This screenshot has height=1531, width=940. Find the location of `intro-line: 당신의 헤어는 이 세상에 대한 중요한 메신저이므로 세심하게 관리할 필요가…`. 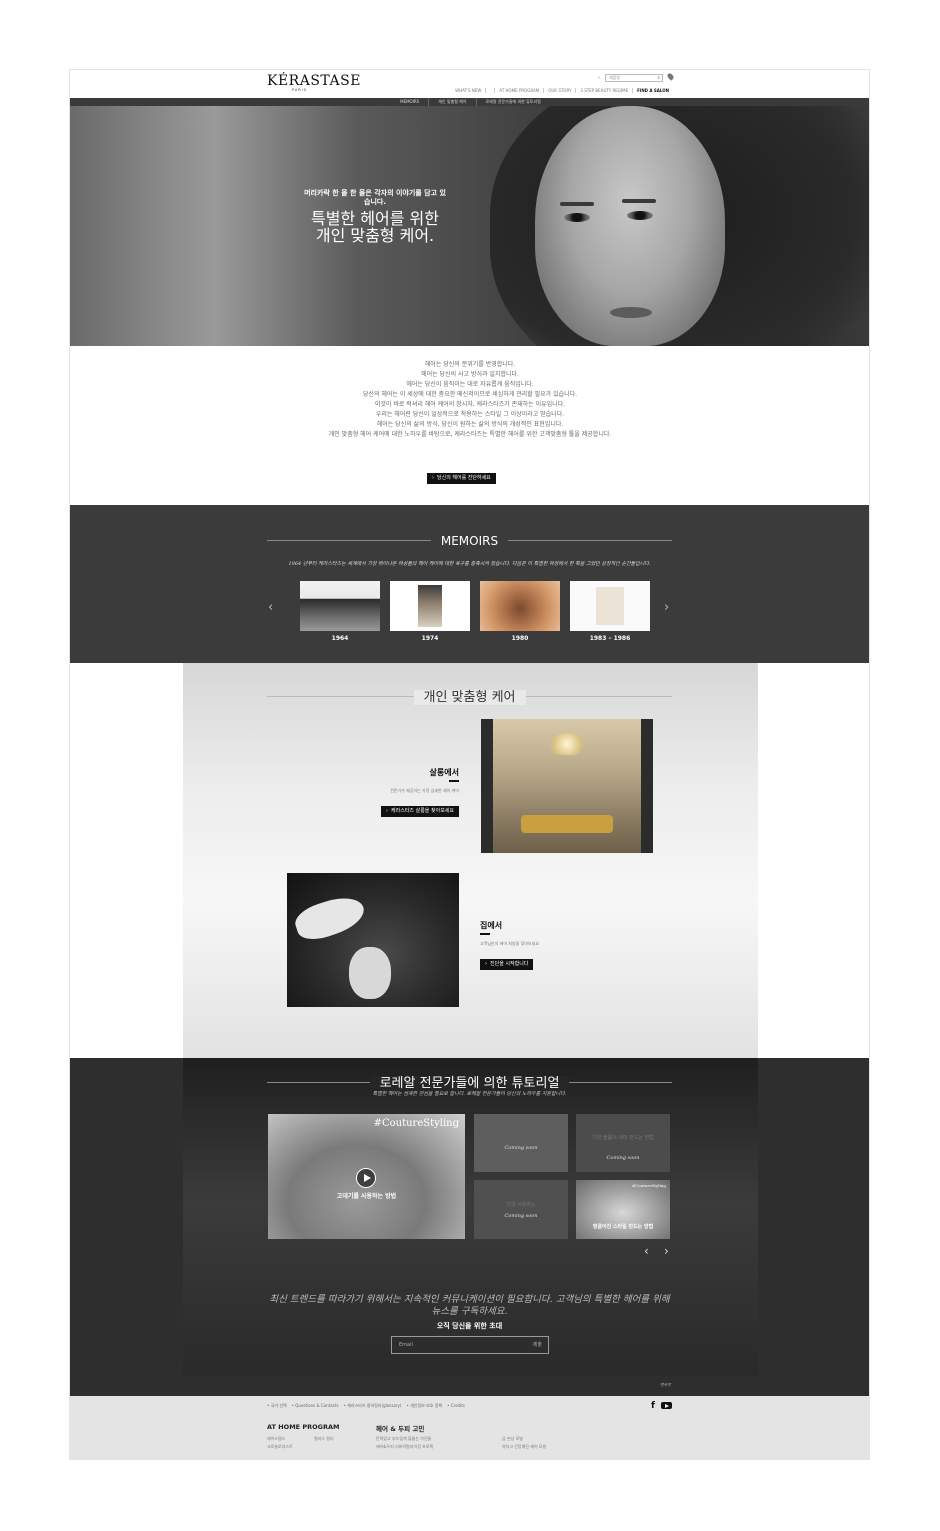

intro-line: 당신의 헤어는 이 세상에 대한 중요한 메신저이므로 세심하게 관리할 필요가… is located at coordinates (470, 394).